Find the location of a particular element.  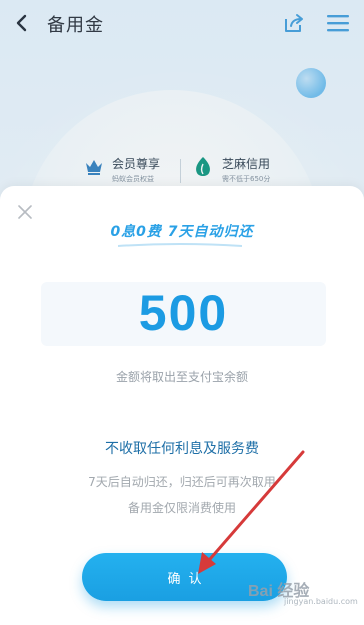

amount-value: 500 is located at coordinates (183, 313).